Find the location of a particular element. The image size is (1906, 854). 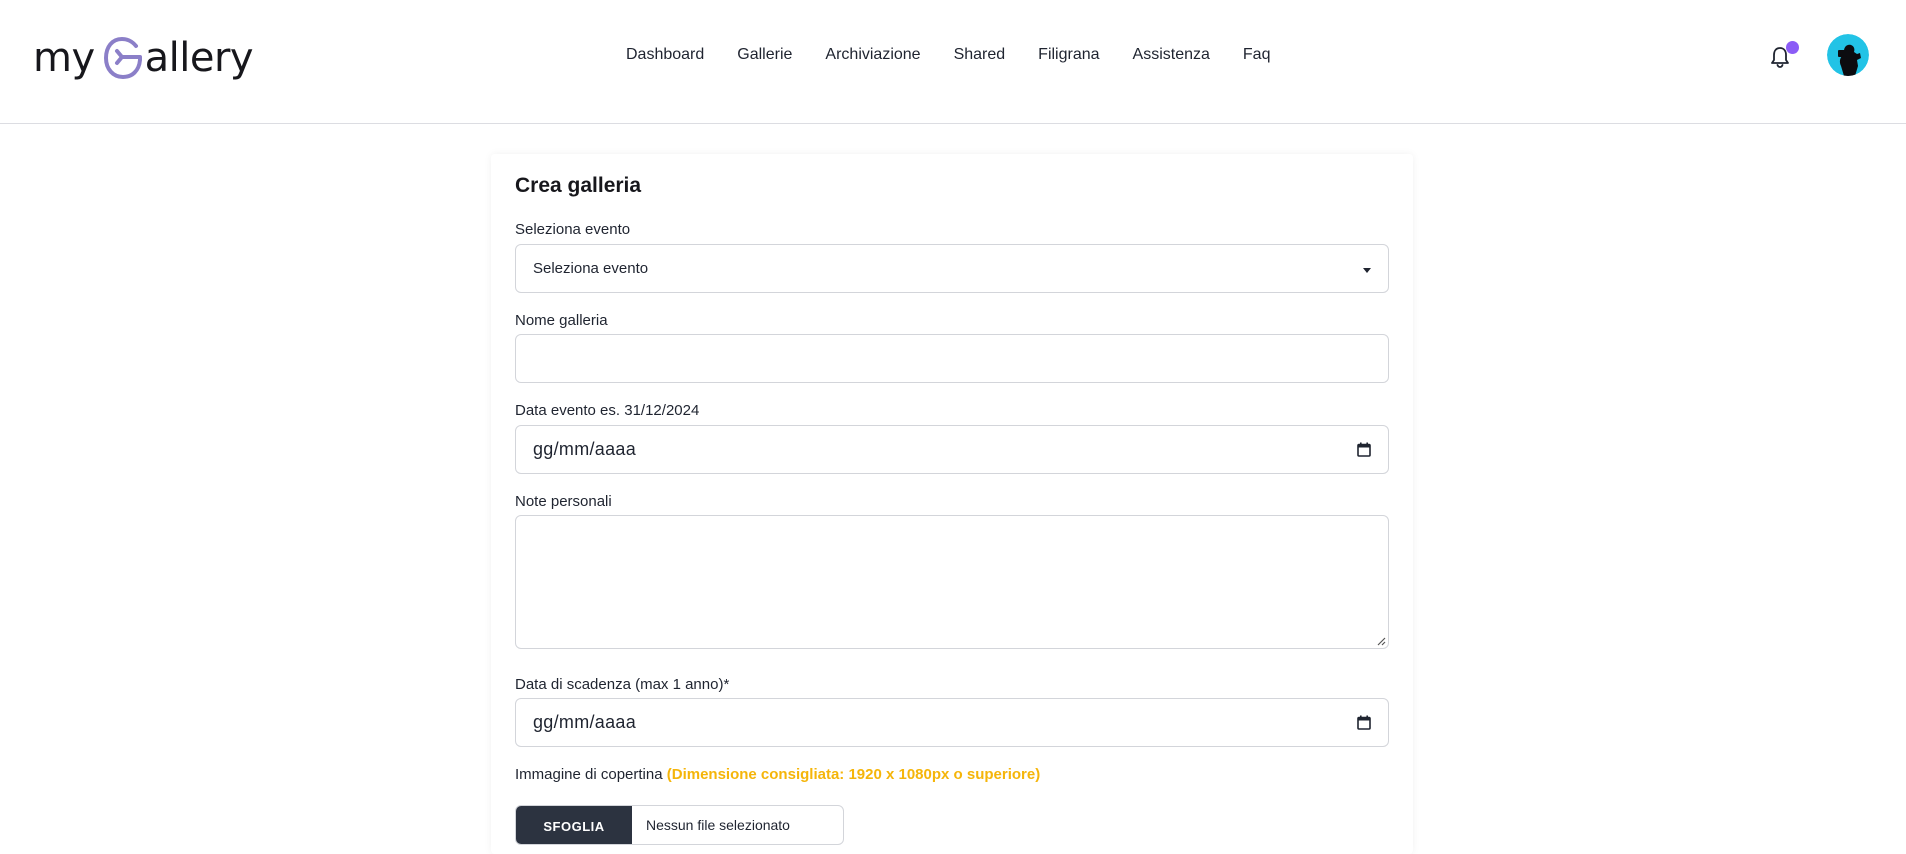

notification-button is located at coordinates (1784, 55).